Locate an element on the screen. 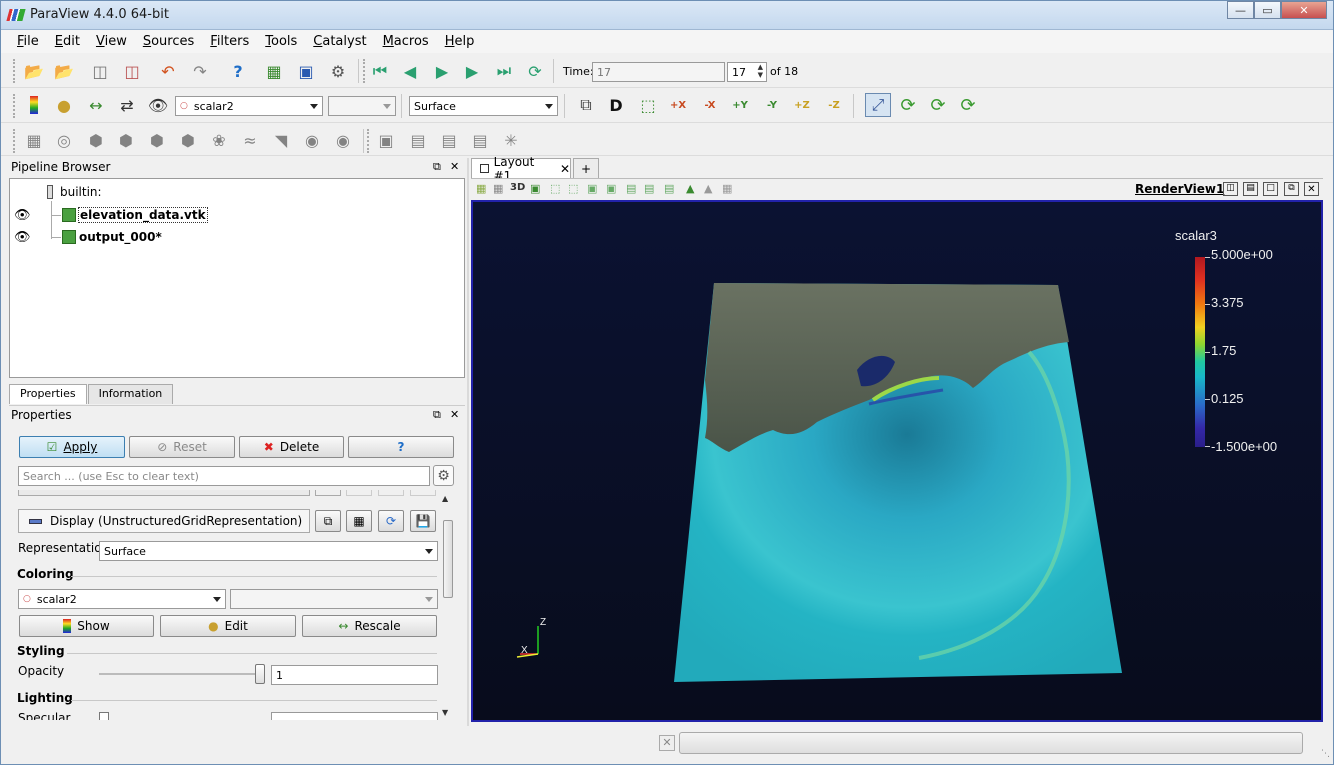 This screenshot has width=1334, height=765. properties-scrollbar: ▲ ▼ is located at coordinates (448, 605).